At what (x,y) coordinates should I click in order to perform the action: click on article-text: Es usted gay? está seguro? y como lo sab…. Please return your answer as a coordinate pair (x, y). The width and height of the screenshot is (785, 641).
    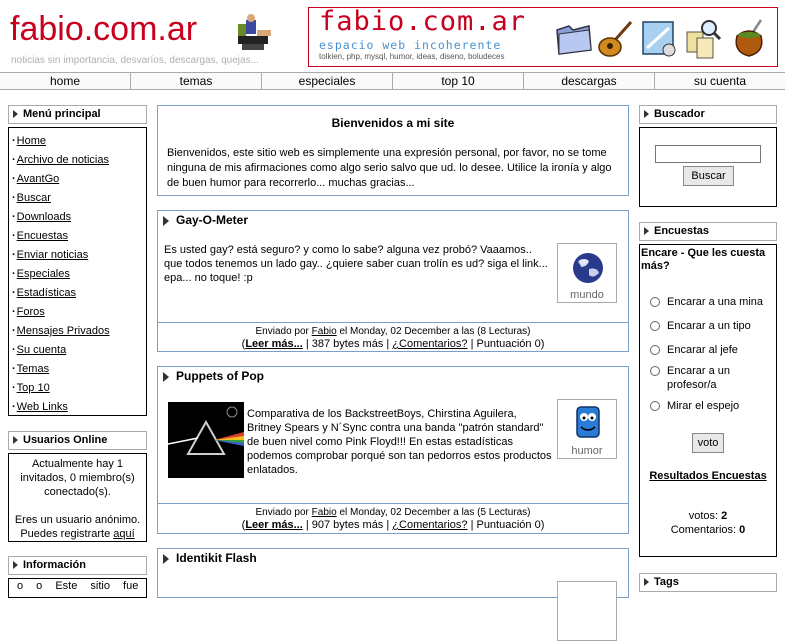
    Looking at the image, I should click on (356, 264).